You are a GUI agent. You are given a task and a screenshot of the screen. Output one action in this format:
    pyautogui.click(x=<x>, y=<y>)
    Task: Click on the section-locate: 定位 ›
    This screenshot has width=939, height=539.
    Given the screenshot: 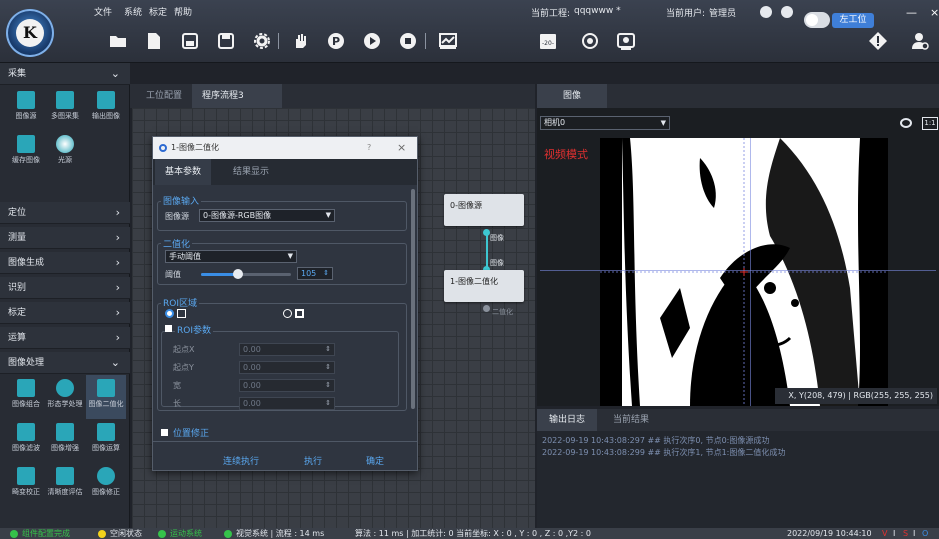 What is the action you would take?
    pyautogui.click(x=65, y=213)
    